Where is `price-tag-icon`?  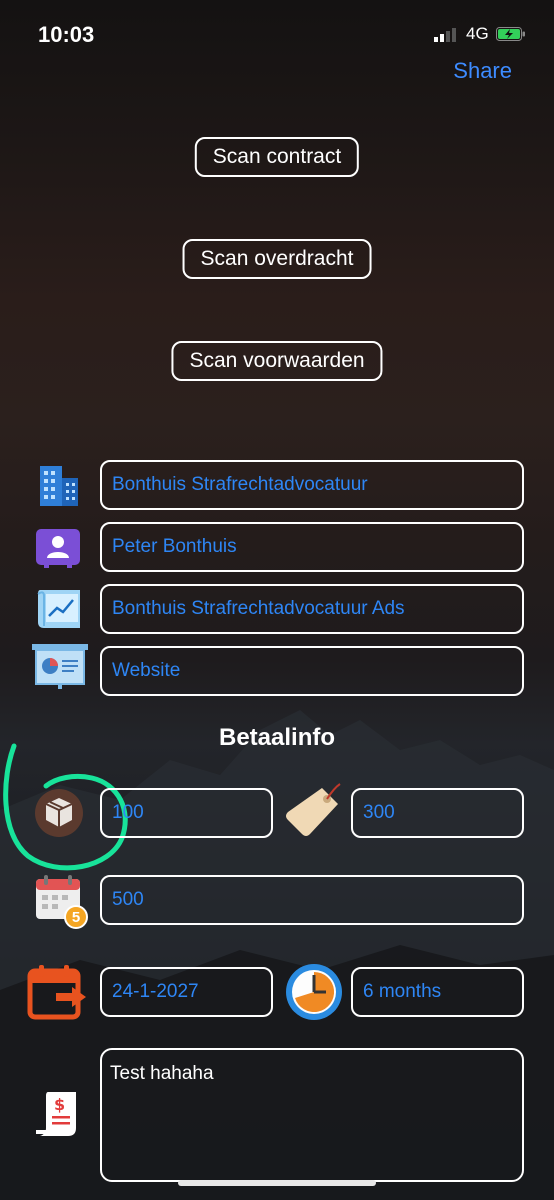 price-tag-icon is located at coordinates (313, 809).